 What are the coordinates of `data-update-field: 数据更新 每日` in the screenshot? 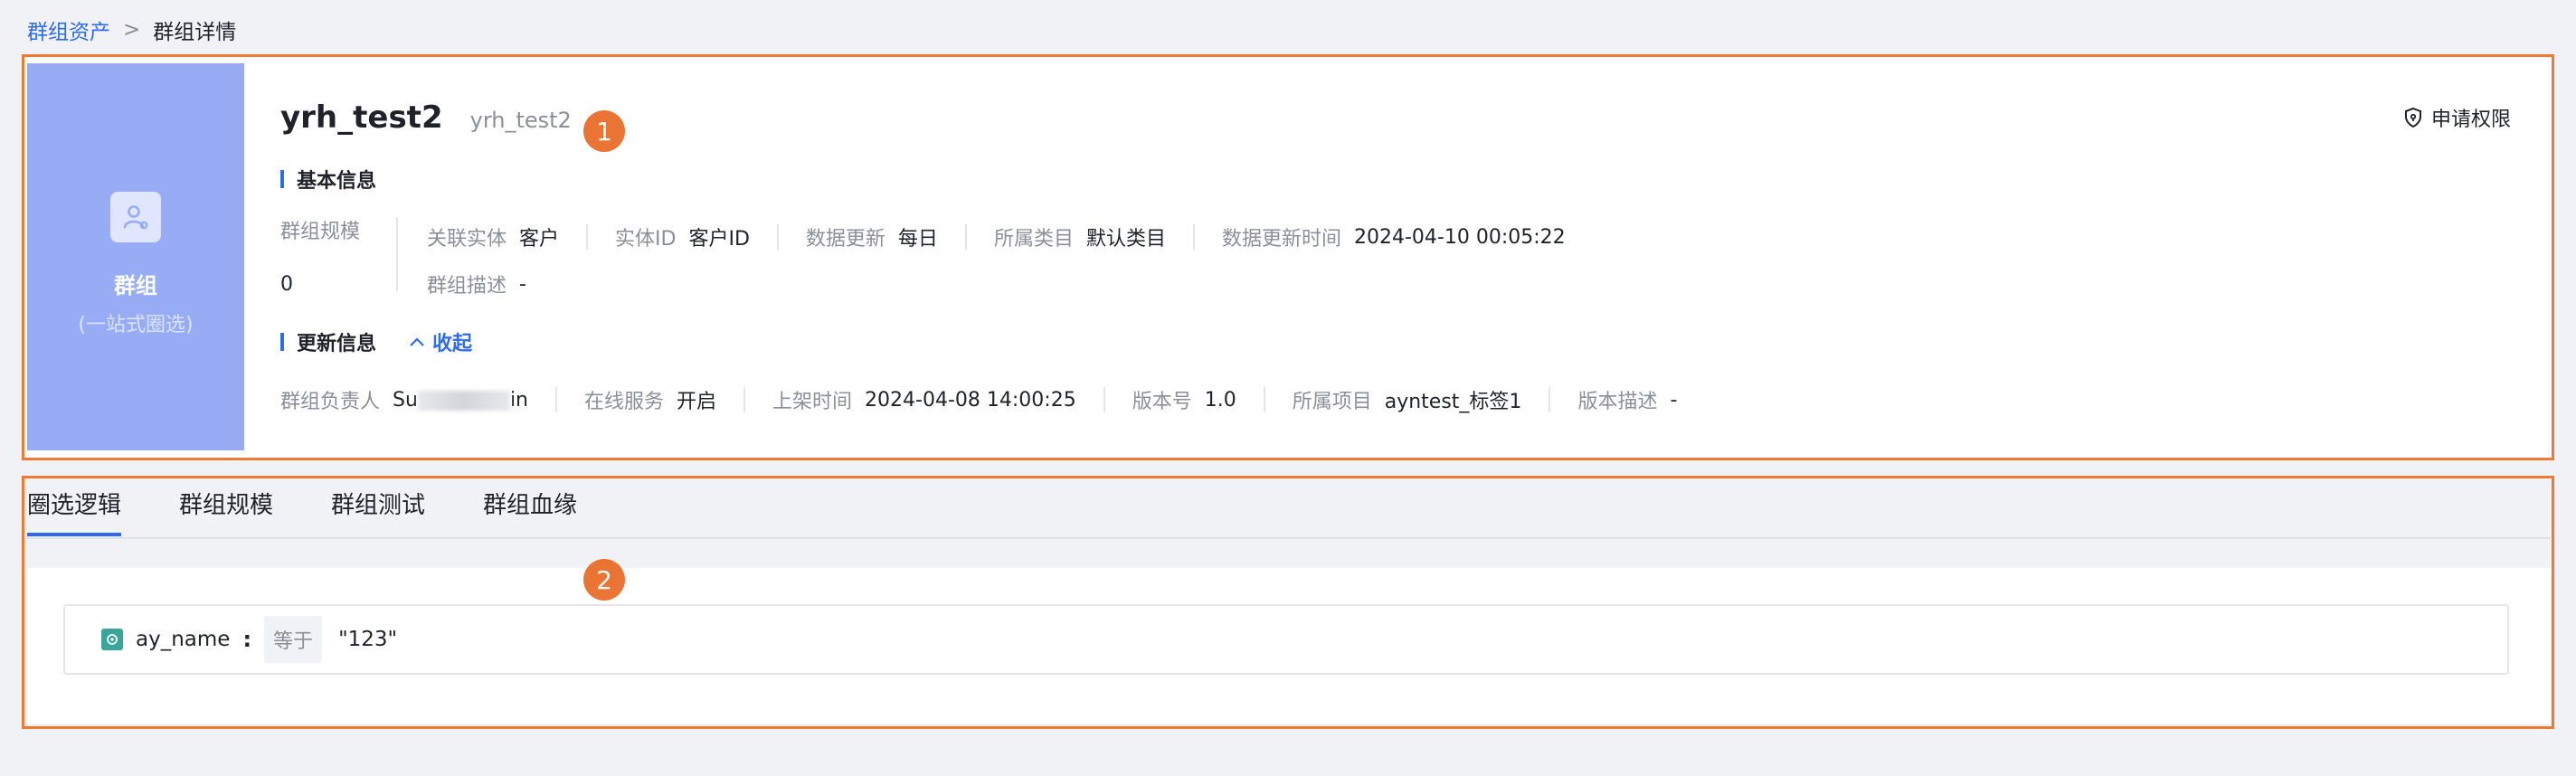 It's located at (872, 237).